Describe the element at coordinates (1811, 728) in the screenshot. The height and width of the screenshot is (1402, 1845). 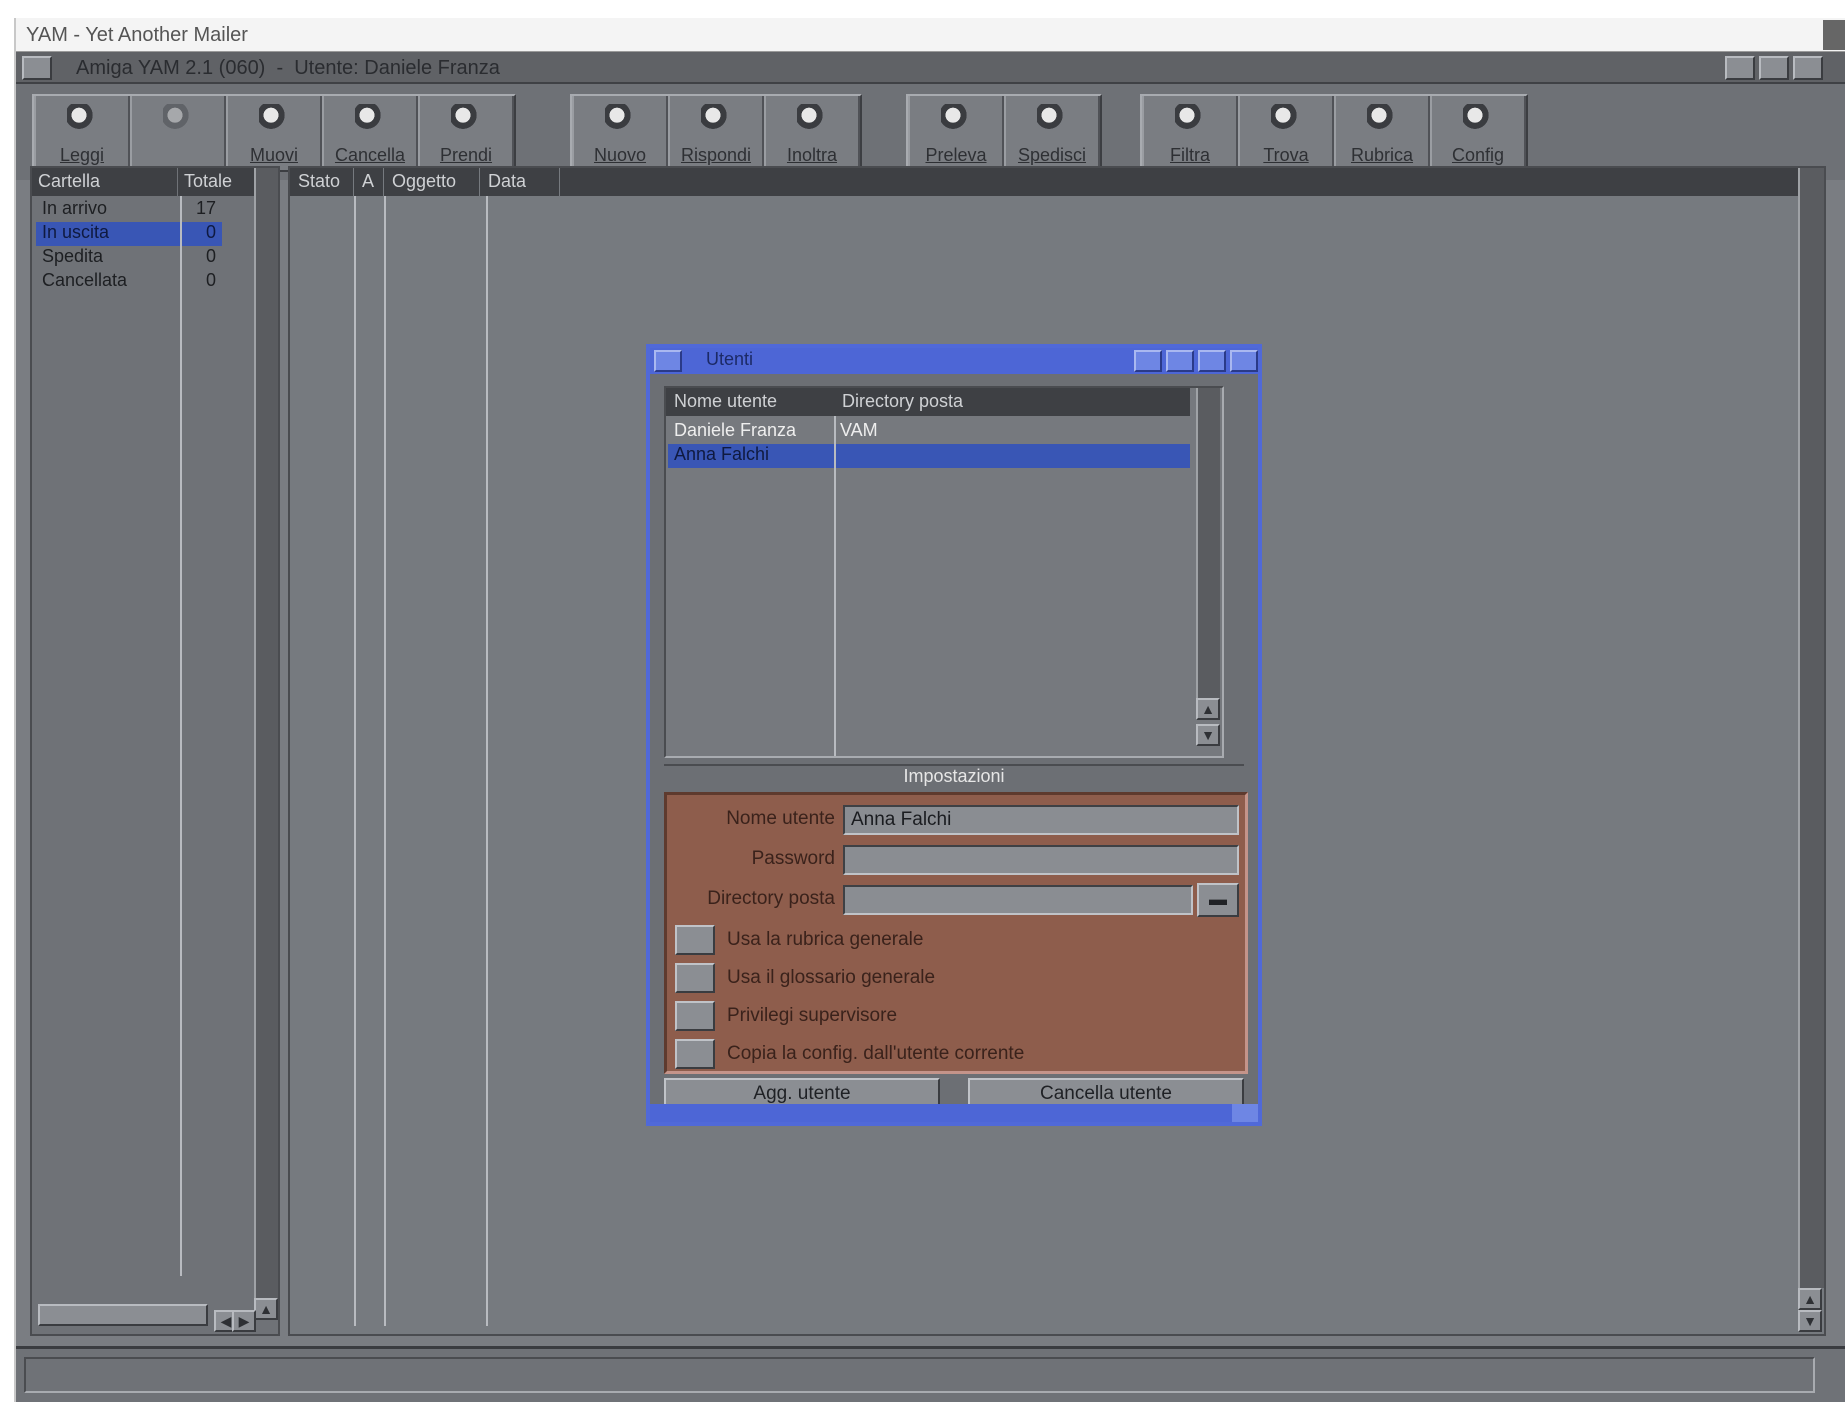
I see `message-list-scrollbar` at that location.